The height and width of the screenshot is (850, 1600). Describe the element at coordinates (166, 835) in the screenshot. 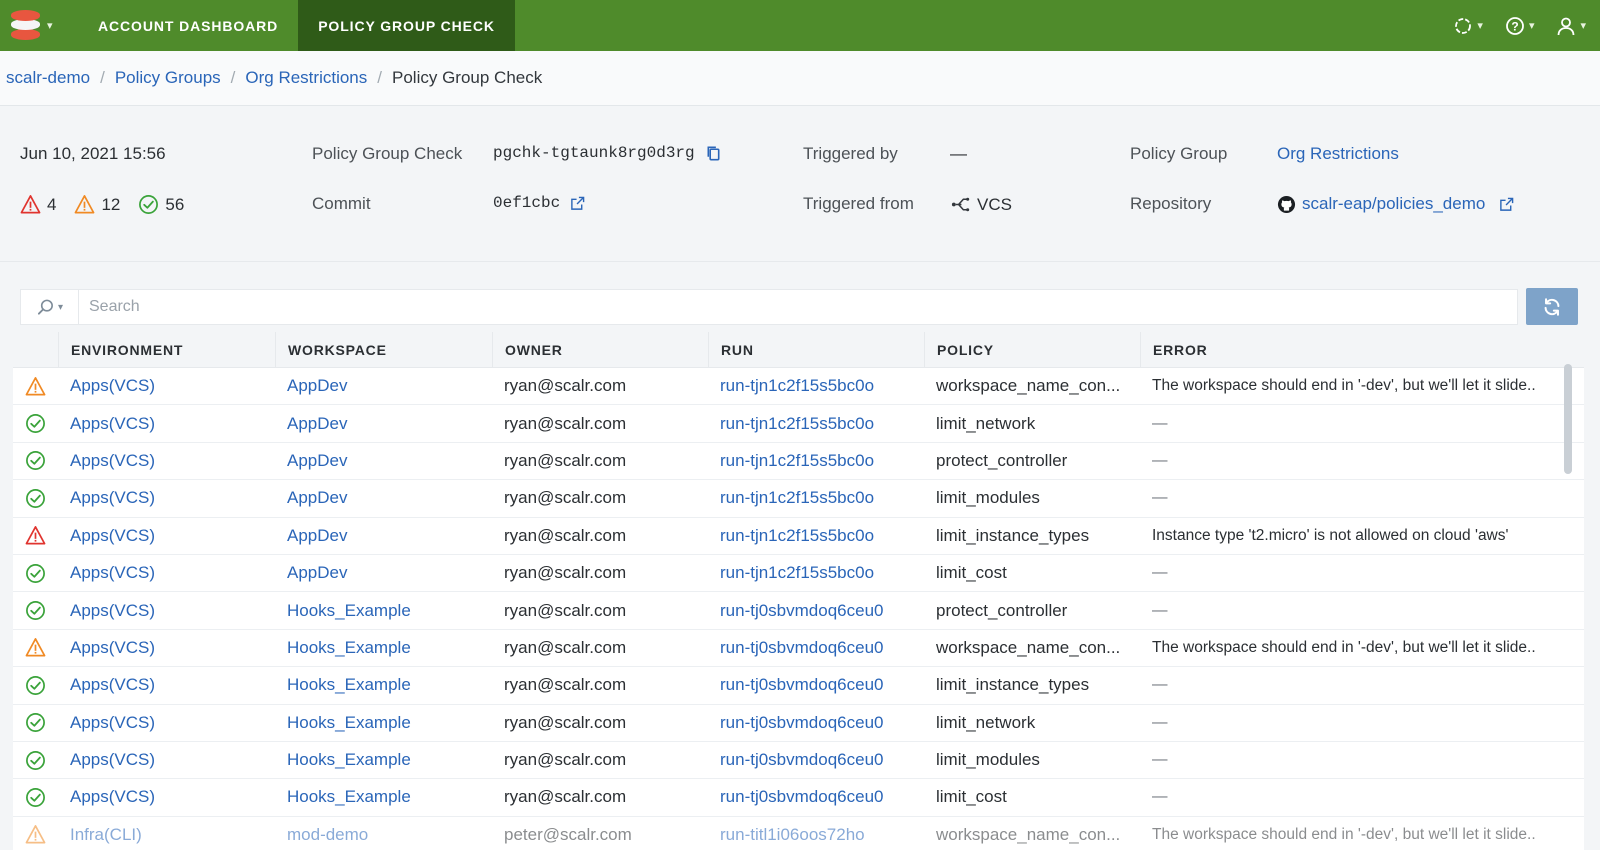

I see `environment-link: Infra(CLI)` at that location.